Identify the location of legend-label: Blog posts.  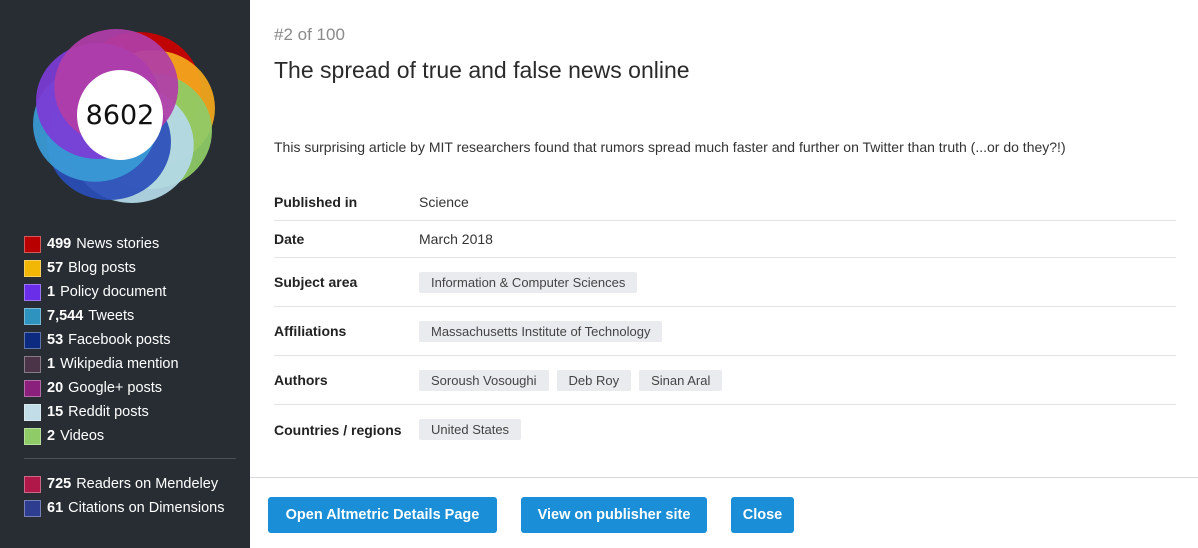
(102, 268).